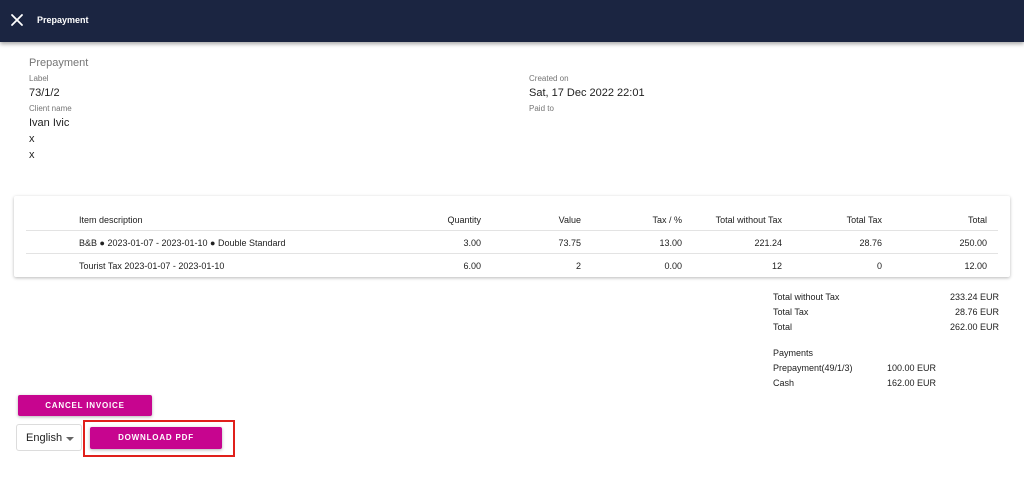 The image size is (1024, 478). What do you see at coordinates (152, 266) in the screenshot?
I see `item-description: Tourist Tax 2023-01-07 - 2023-01-10` at bounding box center [152, 266].